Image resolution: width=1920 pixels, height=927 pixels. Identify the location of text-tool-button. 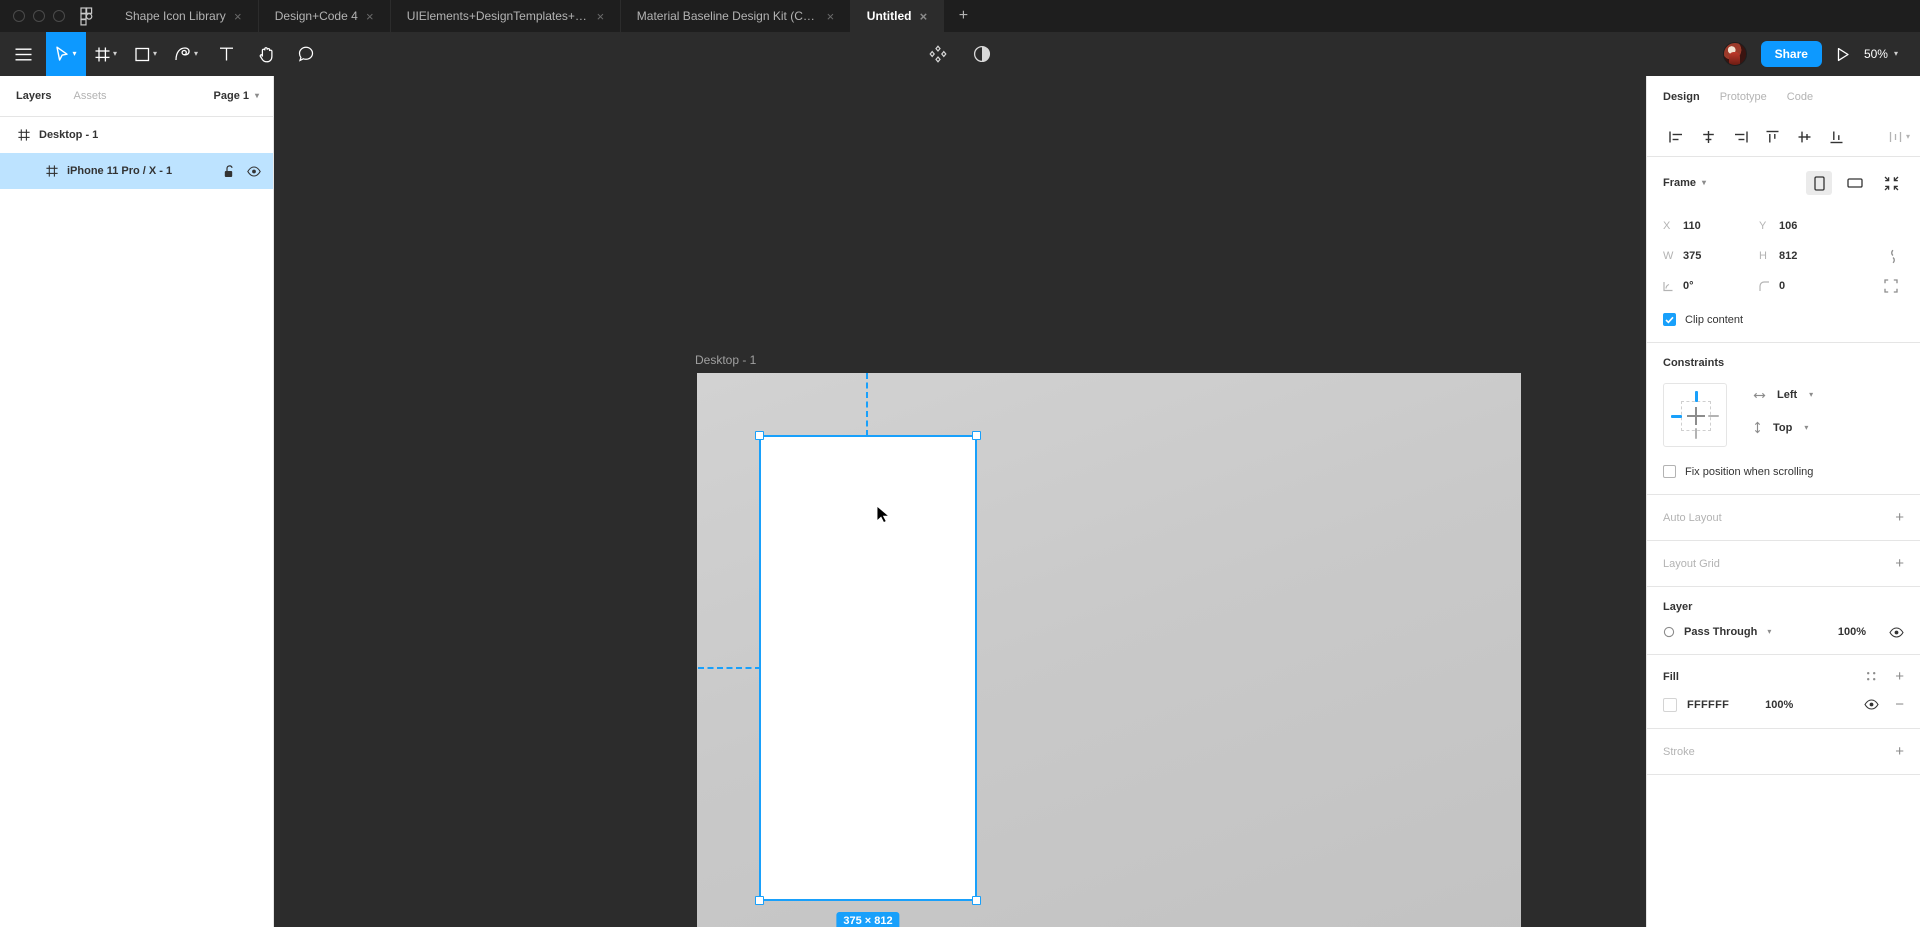
(226, 54).